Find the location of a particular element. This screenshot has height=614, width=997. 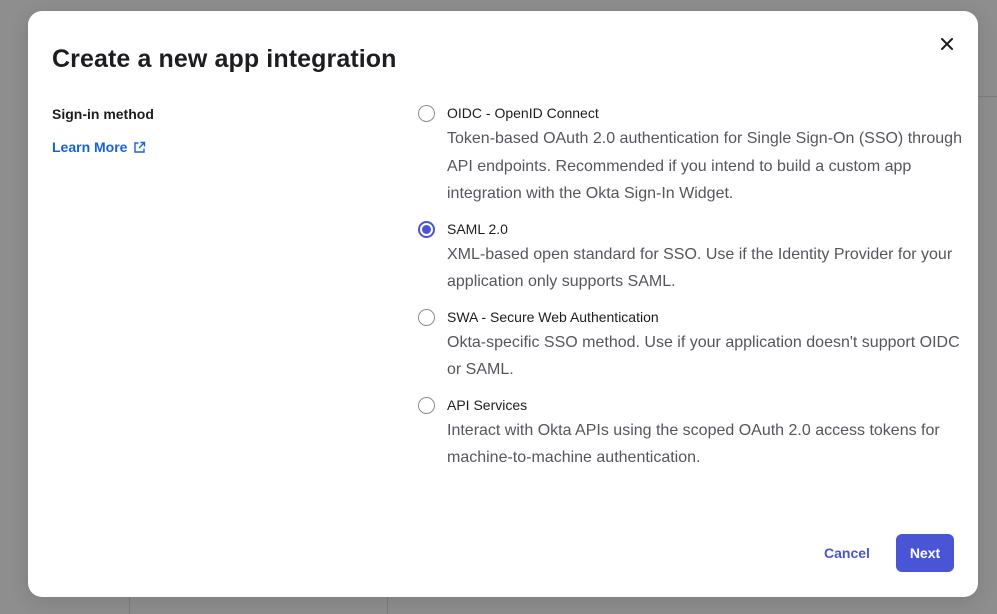

cancel-button: Cancel is located at coordinates (847, 553).